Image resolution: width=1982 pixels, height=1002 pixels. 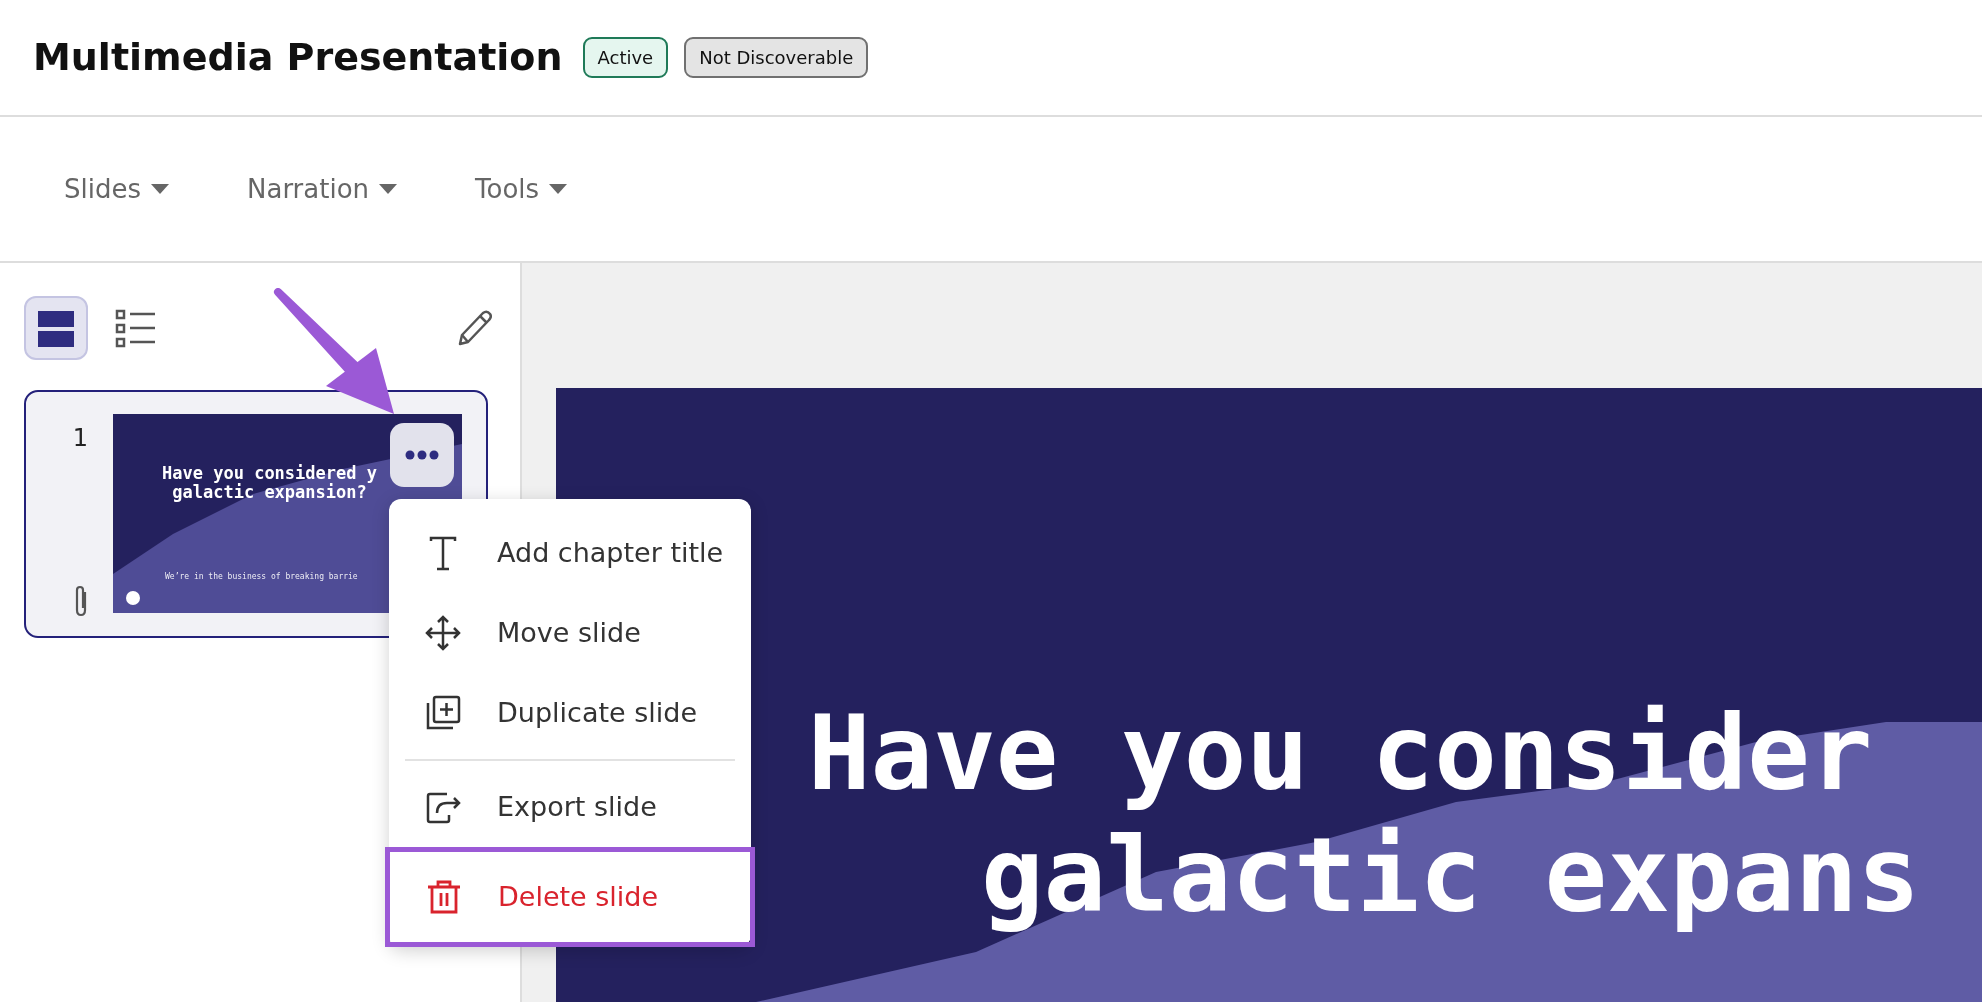 What do you see at coordinates (322, 189) in the screenshot?
I see `toolbar-menu: Narration` at bounding box center [322, 189].